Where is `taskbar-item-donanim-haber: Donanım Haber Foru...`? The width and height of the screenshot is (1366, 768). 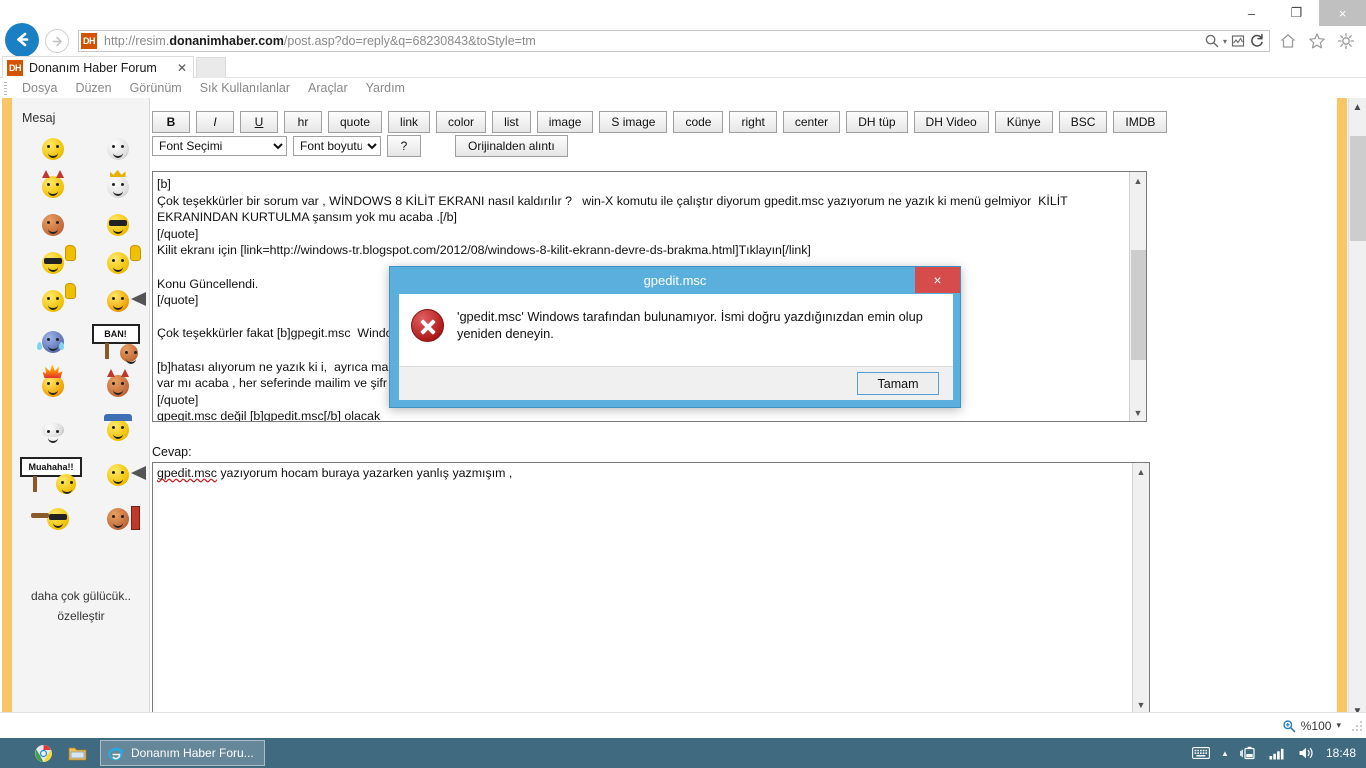 taskbar-item-donanim-haber: Donanım Haber Foru... is located at coordinates (182, 753).